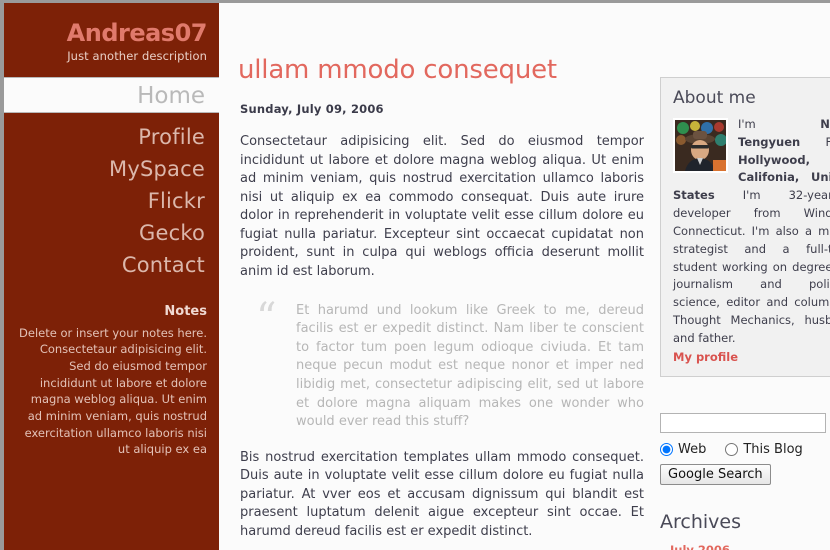 This screenshot has height=550, width=830. What do you see at coordinates (111, 95) in the screenshot?
I see `nav-item-home: Home` at bounding box center [111, 95].